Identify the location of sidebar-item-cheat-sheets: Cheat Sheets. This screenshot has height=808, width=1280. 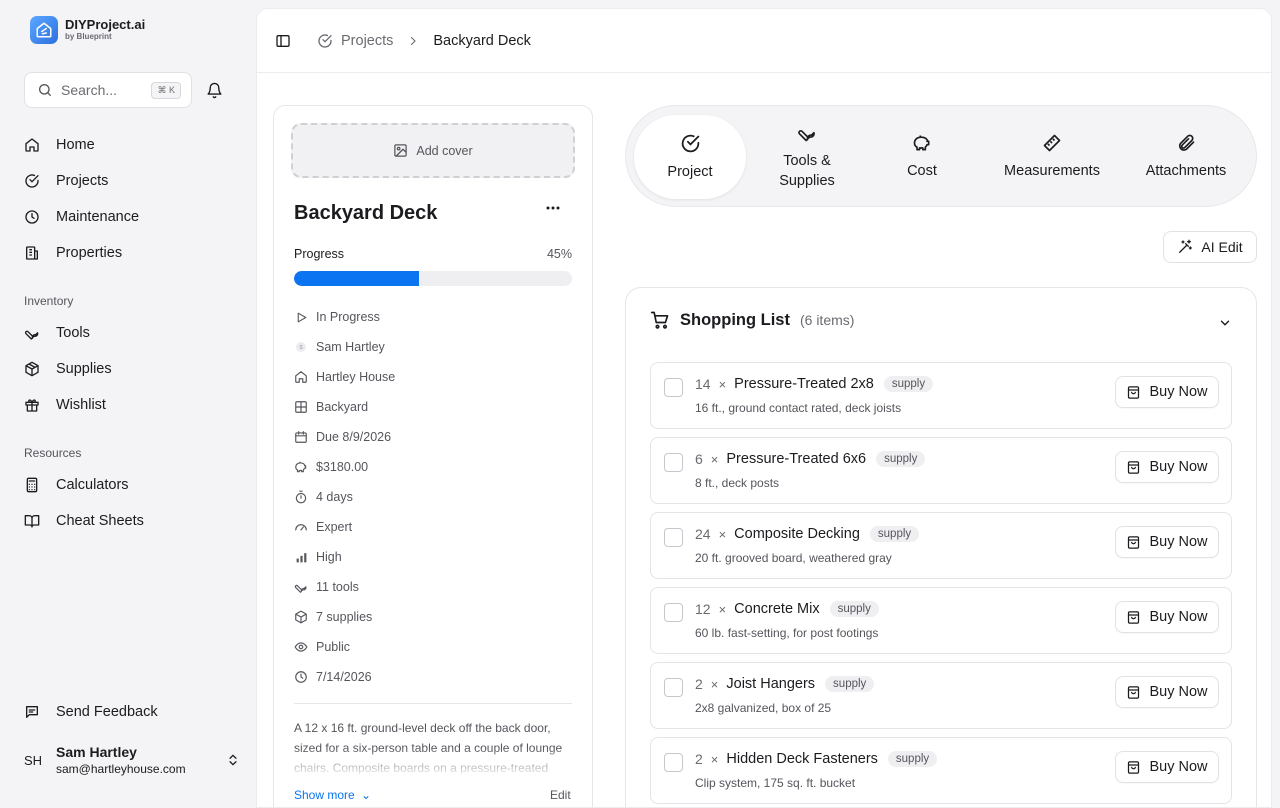
(84, 521).